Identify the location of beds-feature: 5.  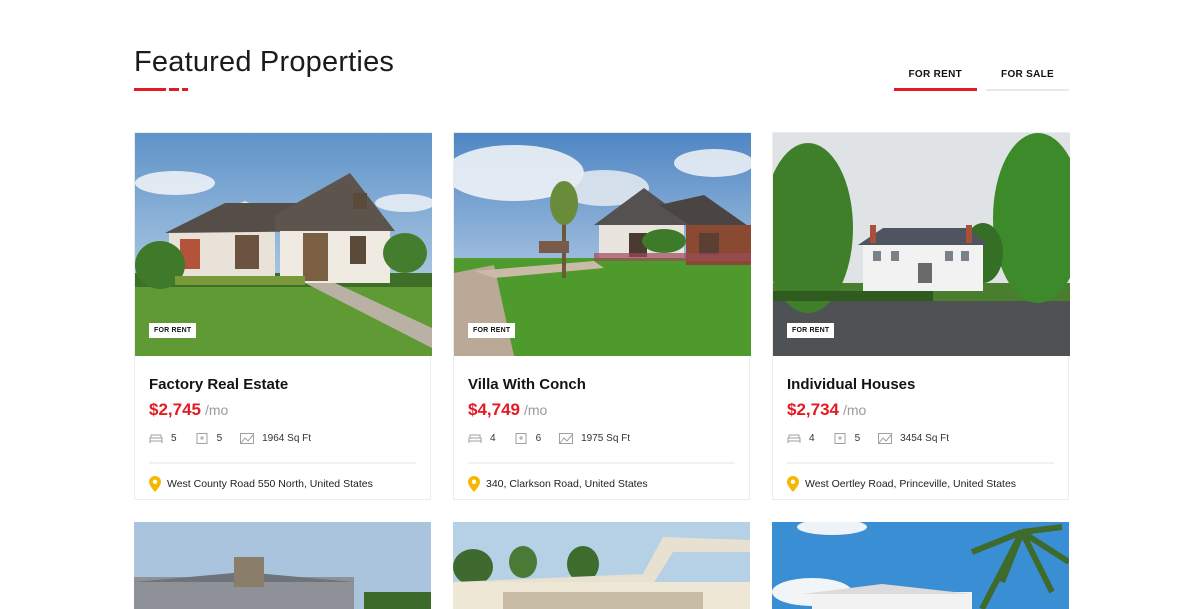
(163, 438).